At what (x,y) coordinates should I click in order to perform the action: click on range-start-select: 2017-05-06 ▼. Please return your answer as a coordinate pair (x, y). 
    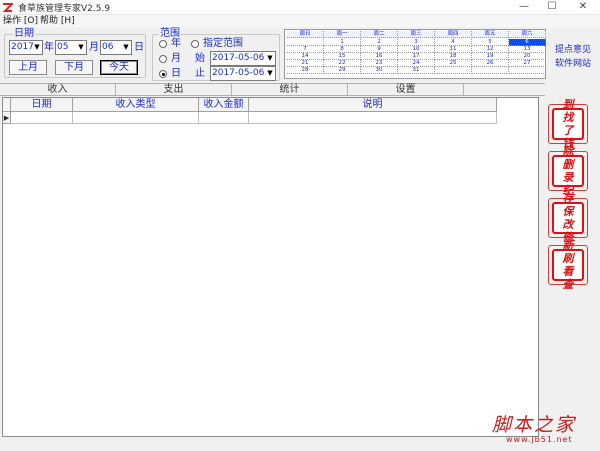
    Looking at the image, I should click on (243, 58).